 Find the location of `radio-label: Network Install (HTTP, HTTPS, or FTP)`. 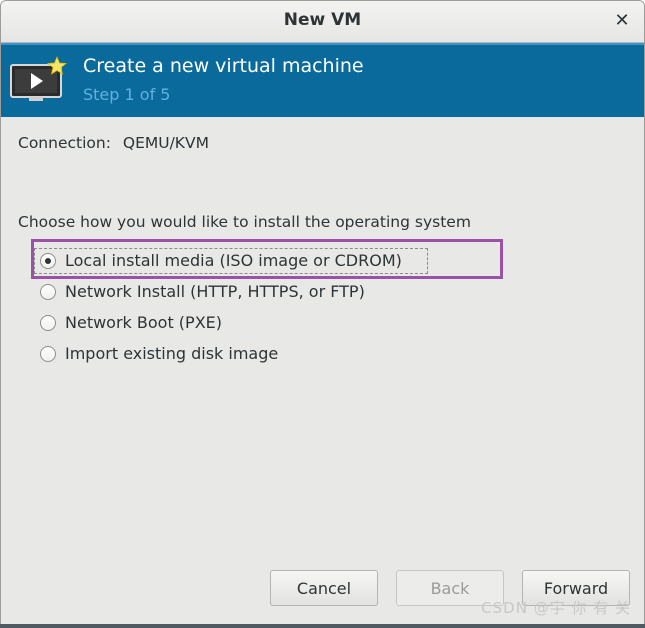

radio-label: Network Install (HTTP, HTTPS, or FTP) is located at coordinates (215, 291).